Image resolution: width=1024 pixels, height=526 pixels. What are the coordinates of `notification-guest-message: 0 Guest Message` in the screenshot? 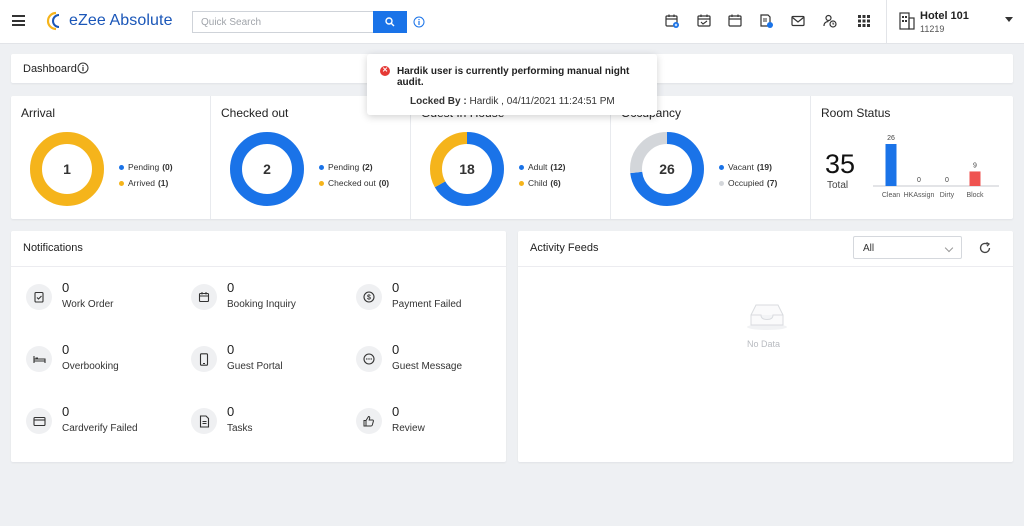 It's located at (436, 362).